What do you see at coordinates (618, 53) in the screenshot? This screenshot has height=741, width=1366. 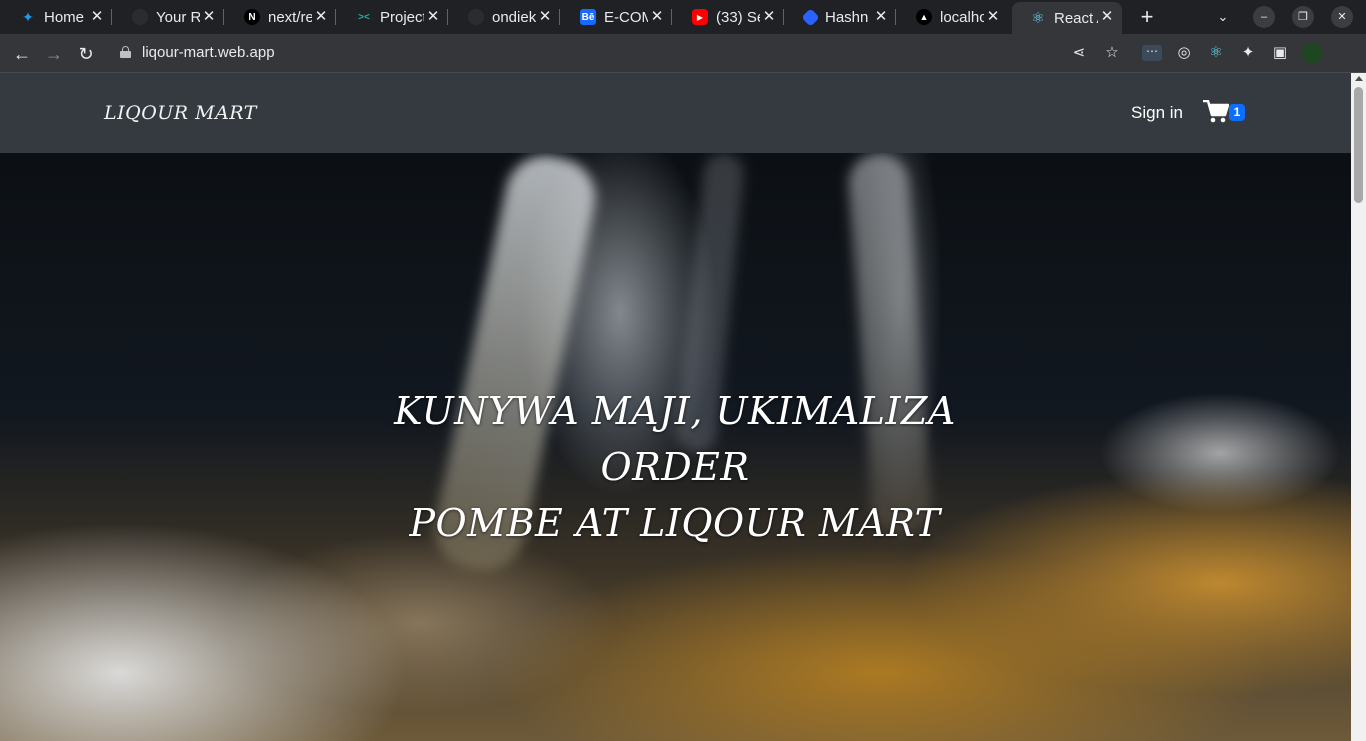 I see `address-bar: liqour-mart.web.app` at bounding box center [618, 53].